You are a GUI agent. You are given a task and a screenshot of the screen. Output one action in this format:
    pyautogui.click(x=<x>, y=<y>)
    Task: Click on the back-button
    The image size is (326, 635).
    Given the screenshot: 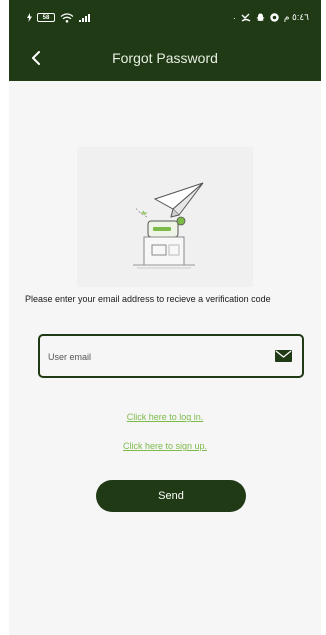 What is the action you would take?
    pyautogui.click(x=35, y=58)
    